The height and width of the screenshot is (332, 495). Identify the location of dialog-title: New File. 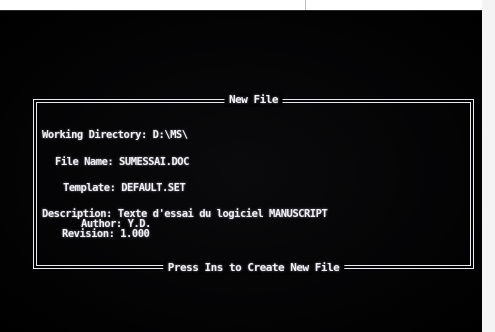
(253, 100).